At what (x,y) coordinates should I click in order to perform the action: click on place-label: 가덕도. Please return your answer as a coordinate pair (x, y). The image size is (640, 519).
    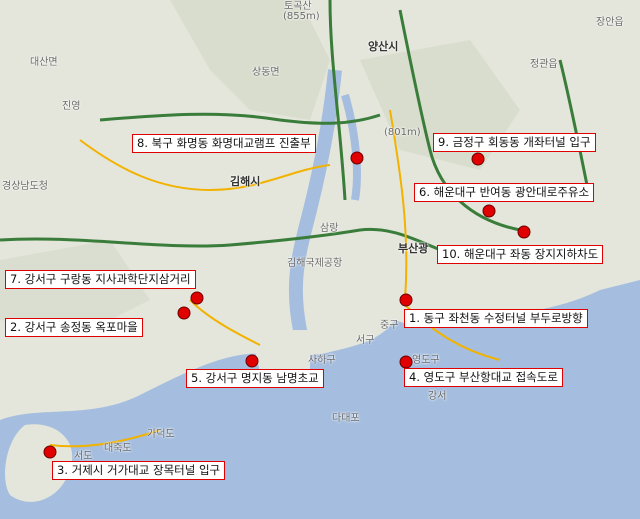
    Looking at the image, I should click on (161, 434).